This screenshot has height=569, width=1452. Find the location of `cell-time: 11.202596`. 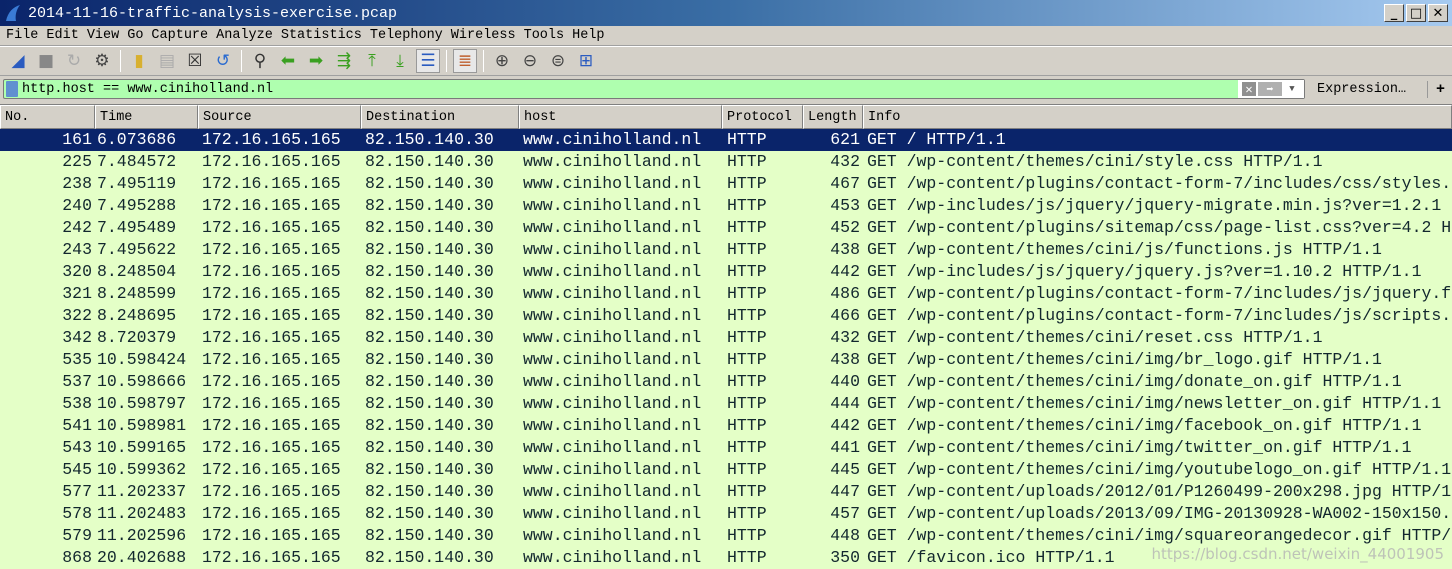

cell-time: 11.202596 is located at coordinates (142, 535).